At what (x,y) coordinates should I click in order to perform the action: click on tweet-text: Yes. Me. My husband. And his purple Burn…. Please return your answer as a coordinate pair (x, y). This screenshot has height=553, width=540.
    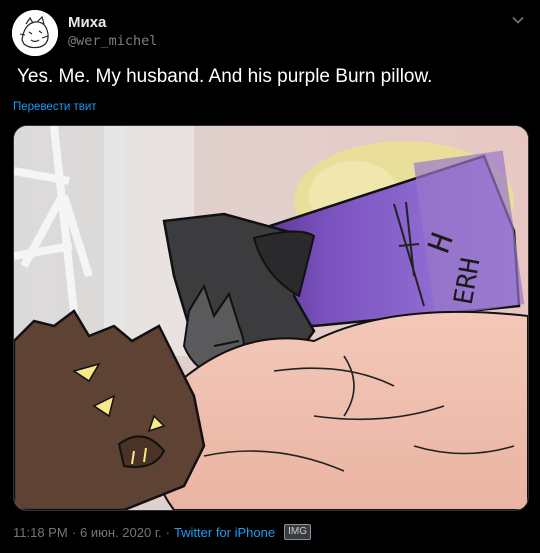
    Looking at the image, I should click on (225, 76).